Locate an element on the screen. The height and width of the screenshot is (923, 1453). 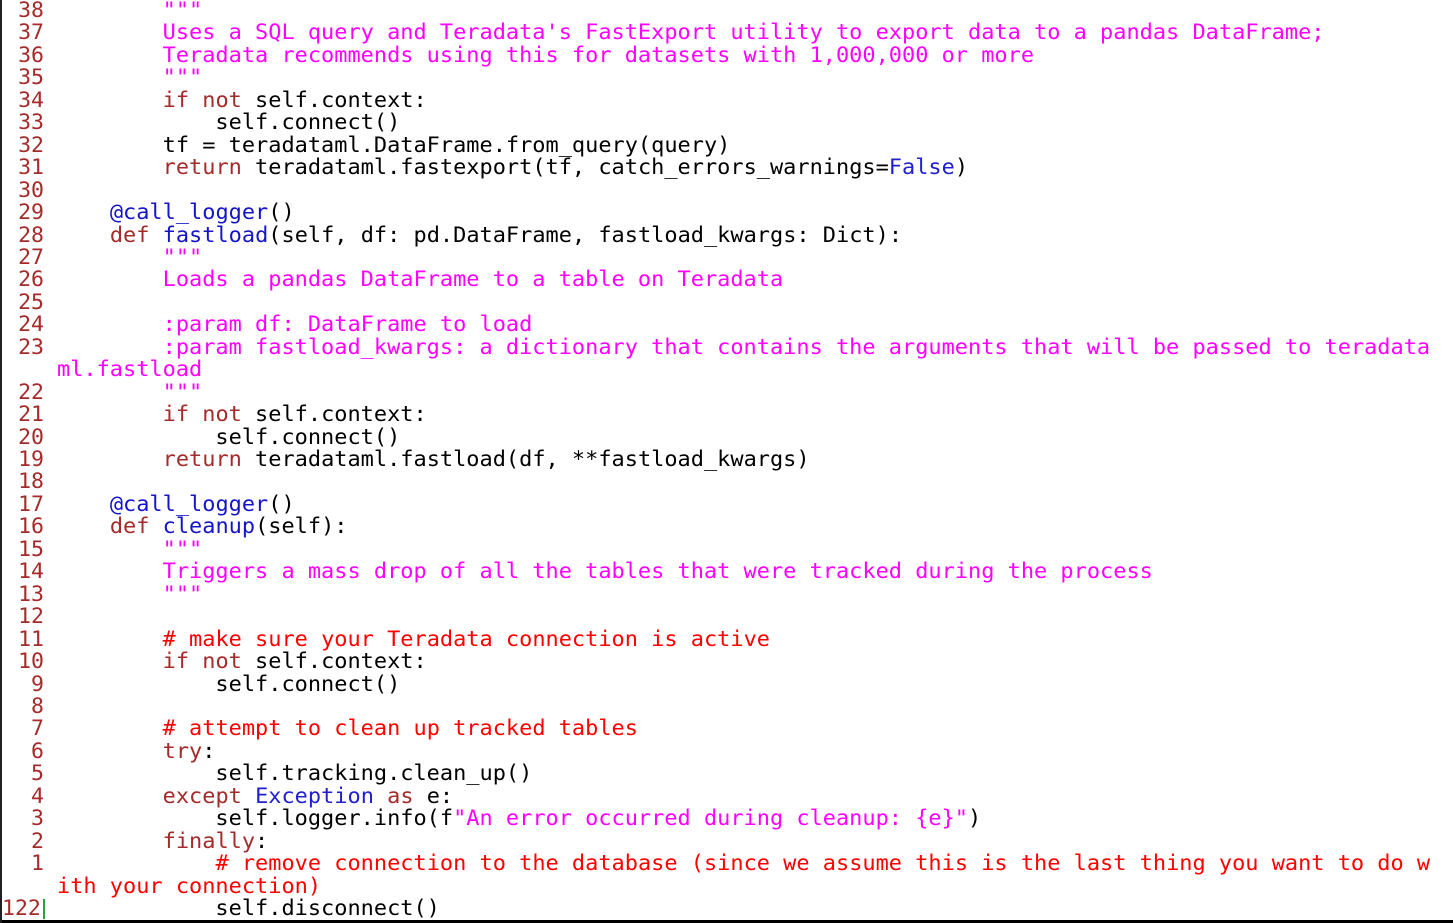
code-line: 24 :param df: DataFrame to load is located at coordinates (727, 325).